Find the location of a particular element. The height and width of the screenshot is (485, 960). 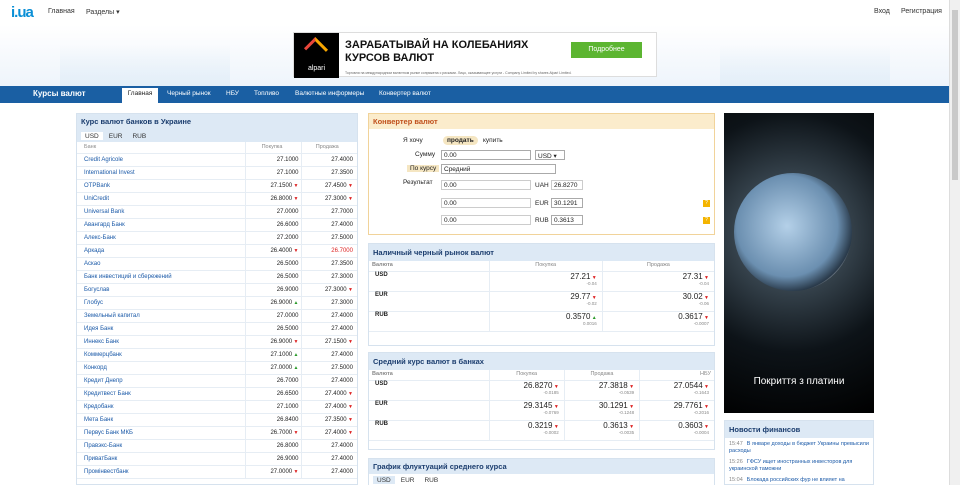

bank-name: Богуслав is located at coordinates (161, 290).